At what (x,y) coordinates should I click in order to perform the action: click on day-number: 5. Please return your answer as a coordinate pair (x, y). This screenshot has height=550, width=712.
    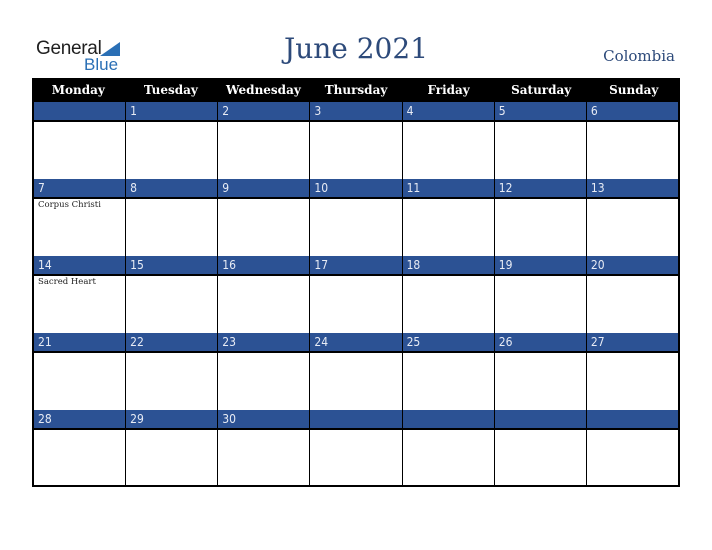
    Looking at the image, I should click on (540, 112).